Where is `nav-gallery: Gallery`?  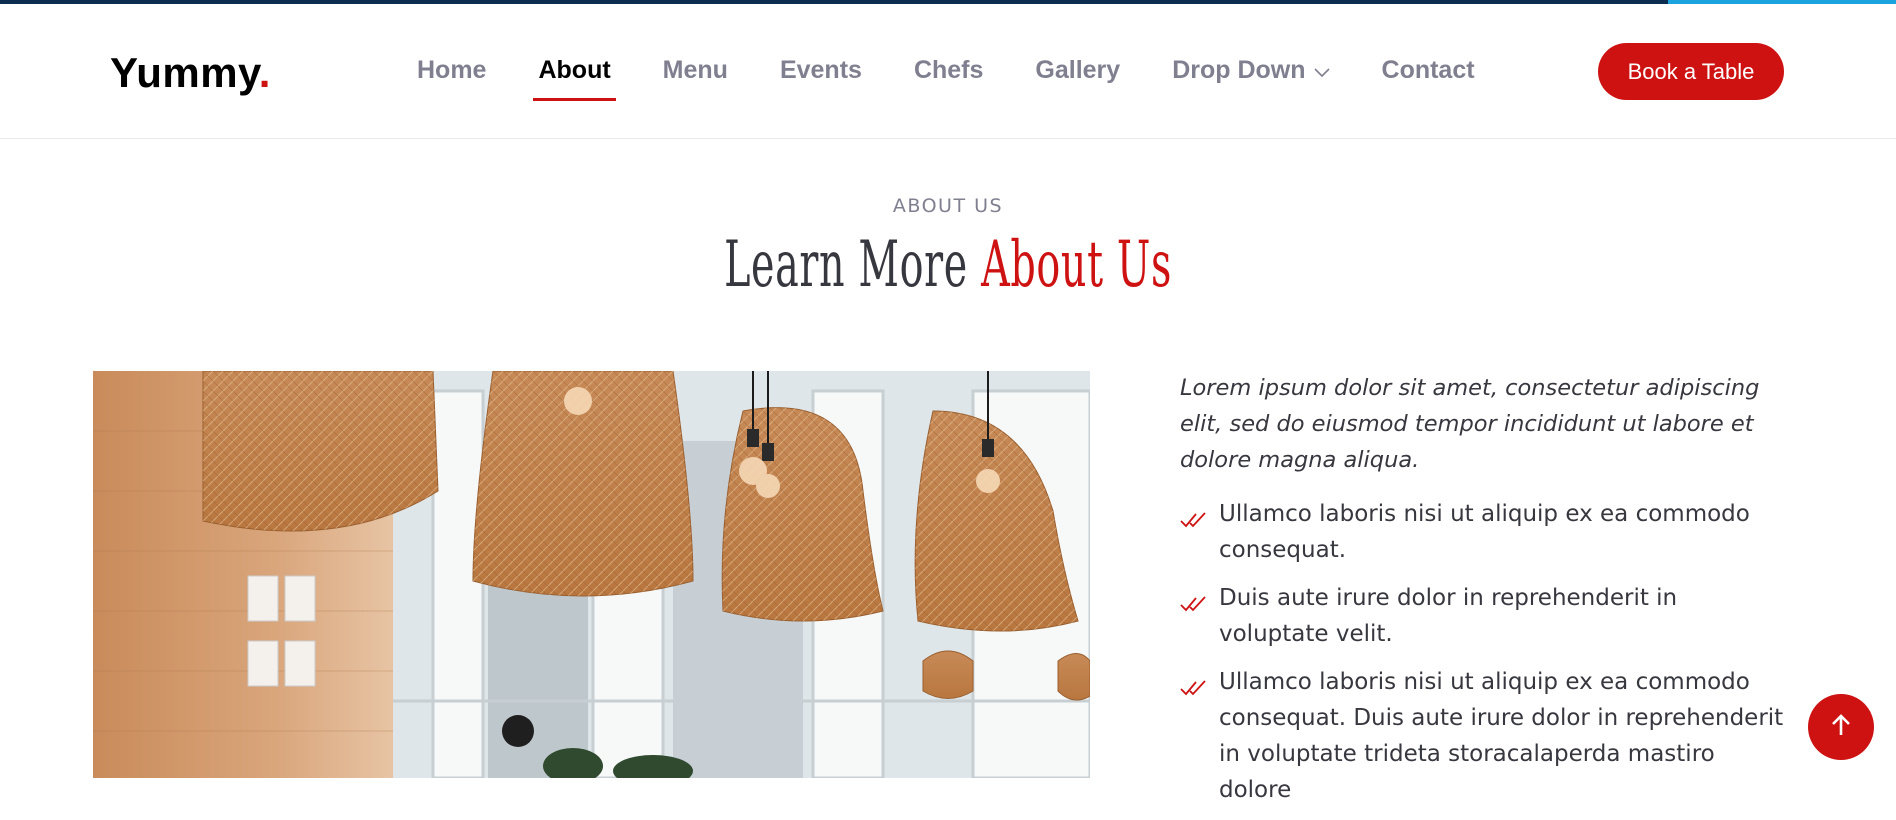
nav-gallery: Gallery is located at coordinates (1077, 70).